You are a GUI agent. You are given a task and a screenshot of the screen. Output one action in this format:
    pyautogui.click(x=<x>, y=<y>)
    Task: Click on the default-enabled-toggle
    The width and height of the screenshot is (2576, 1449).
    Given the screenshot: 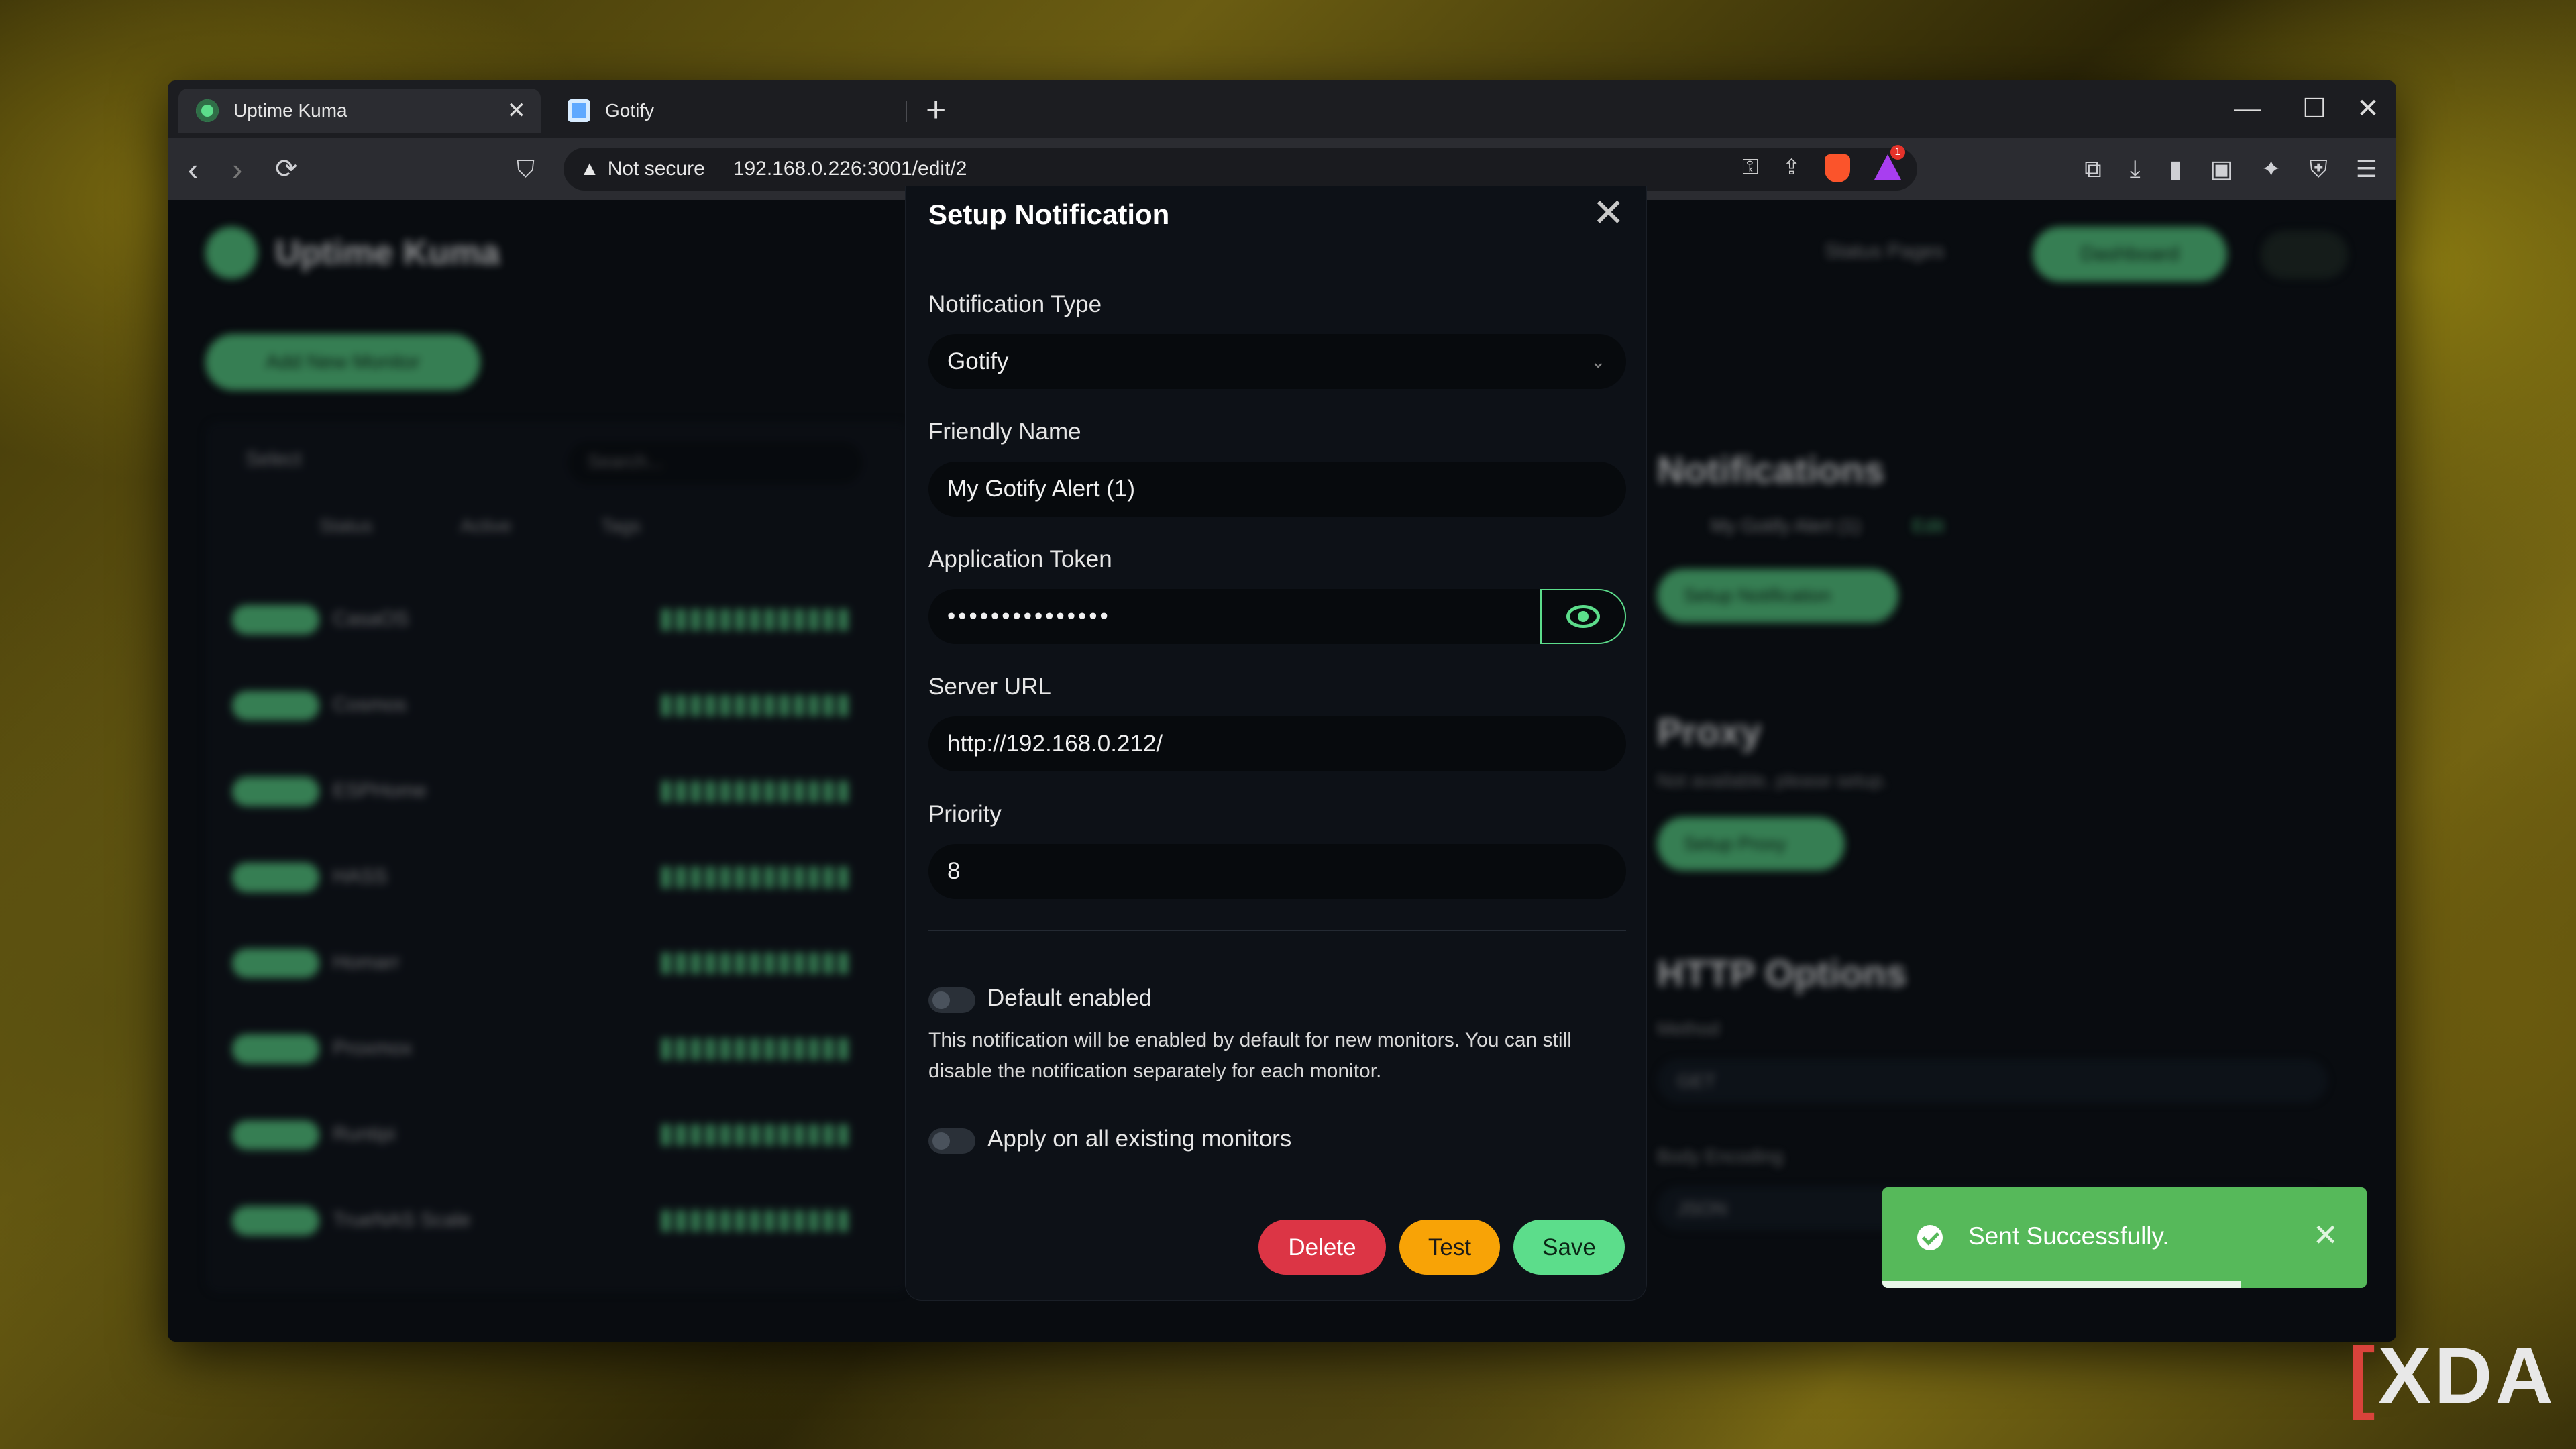 What is the action you would take?
    pyautogui.click(x=951, y=1000)
    